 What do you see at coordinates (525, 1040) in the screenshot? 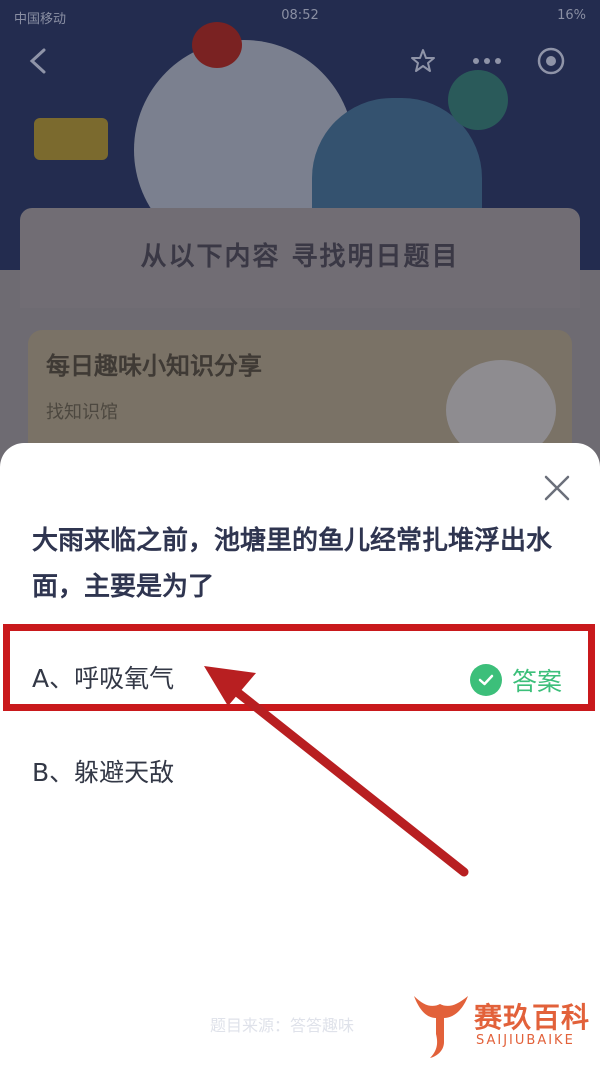
I see `watermark-subtext: SAIJIUBAIKE` at bounding box center [525, 1040].